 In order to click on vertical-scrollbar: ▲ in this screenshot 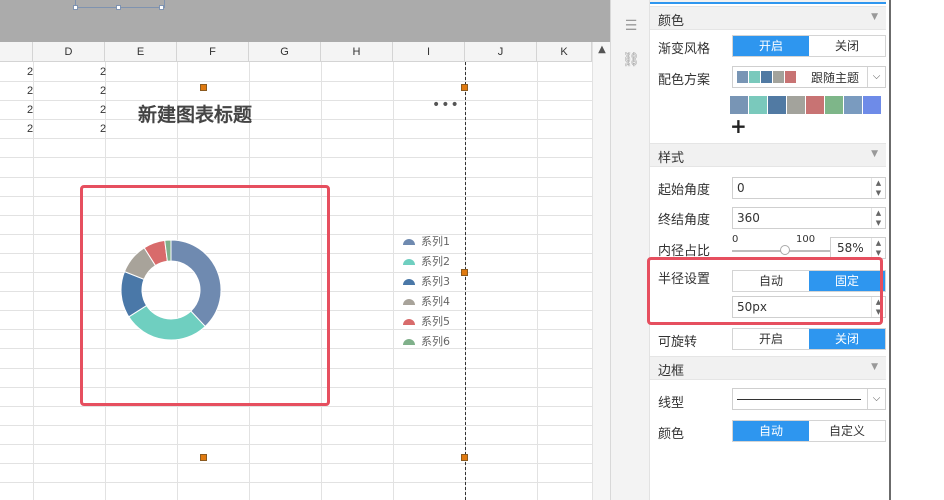, I will do `click(601, 271)`.